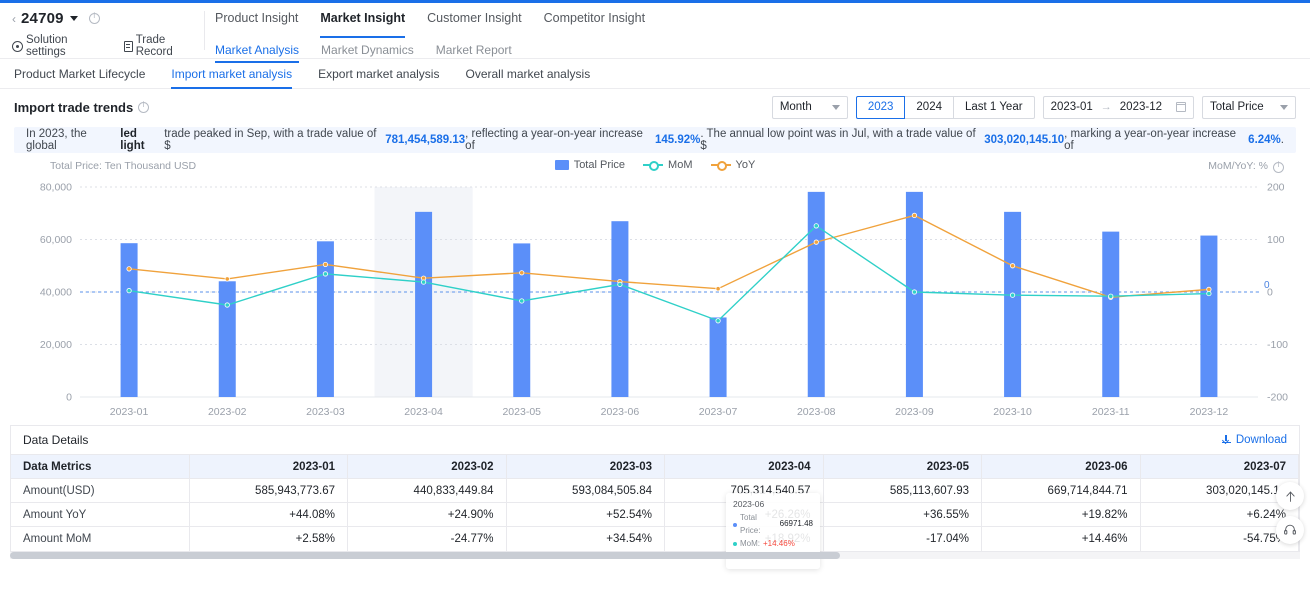 The image size is (1310, 599). What do you see at coordinates (1277, 398) in the screenshot?
I see `chart-y2-tick-label: -200` at bounding box center [1277, 398].